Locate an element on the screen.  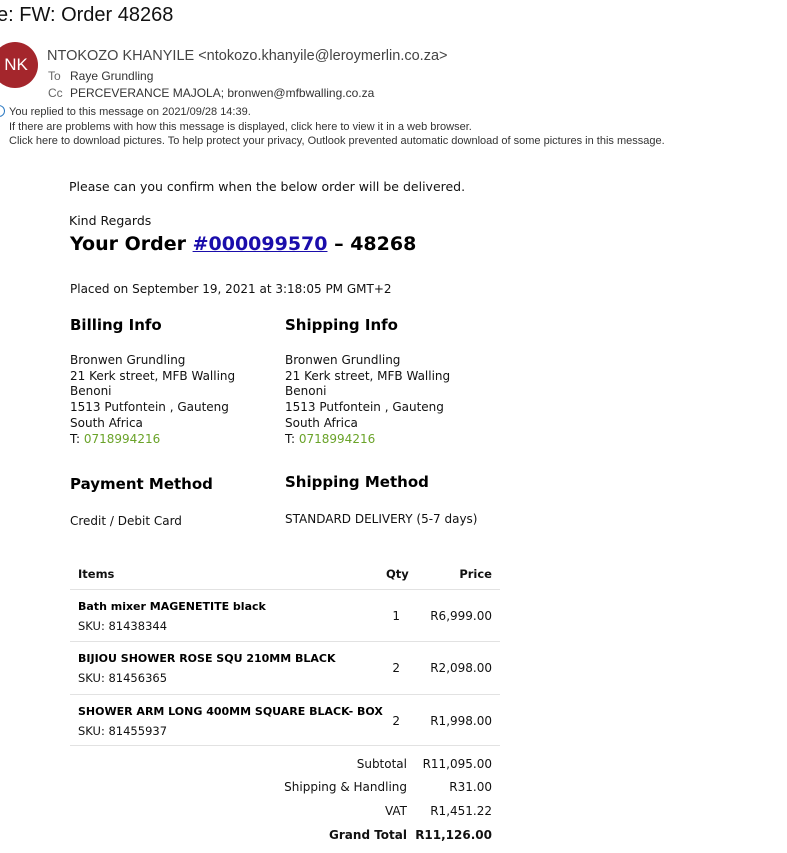
billing-phone-link: 0718994216 is located at coordinates (122, 439).